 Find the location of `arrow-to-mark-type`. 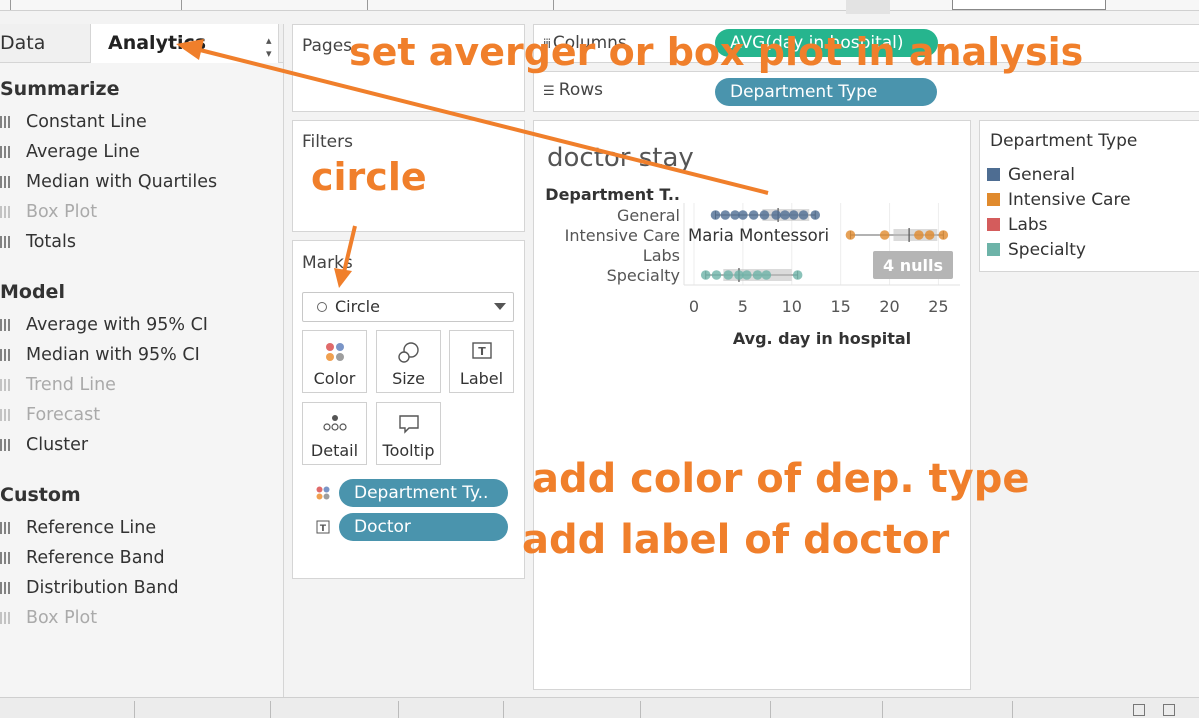

arrow-to-mark-type is located at coordinates (349, 249).